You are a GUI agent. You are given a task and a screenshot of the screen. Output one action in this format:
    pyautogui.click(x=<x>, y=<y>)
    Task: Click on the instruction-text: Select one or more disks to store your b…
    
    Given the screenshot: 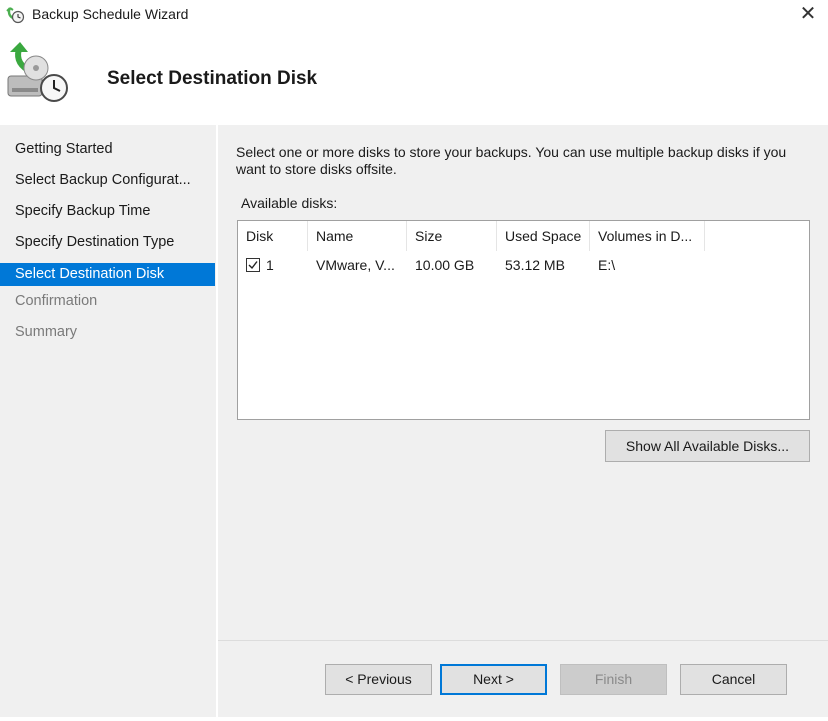 What is the action you would take?
    pyautogui.click(x=511, y=160)
    